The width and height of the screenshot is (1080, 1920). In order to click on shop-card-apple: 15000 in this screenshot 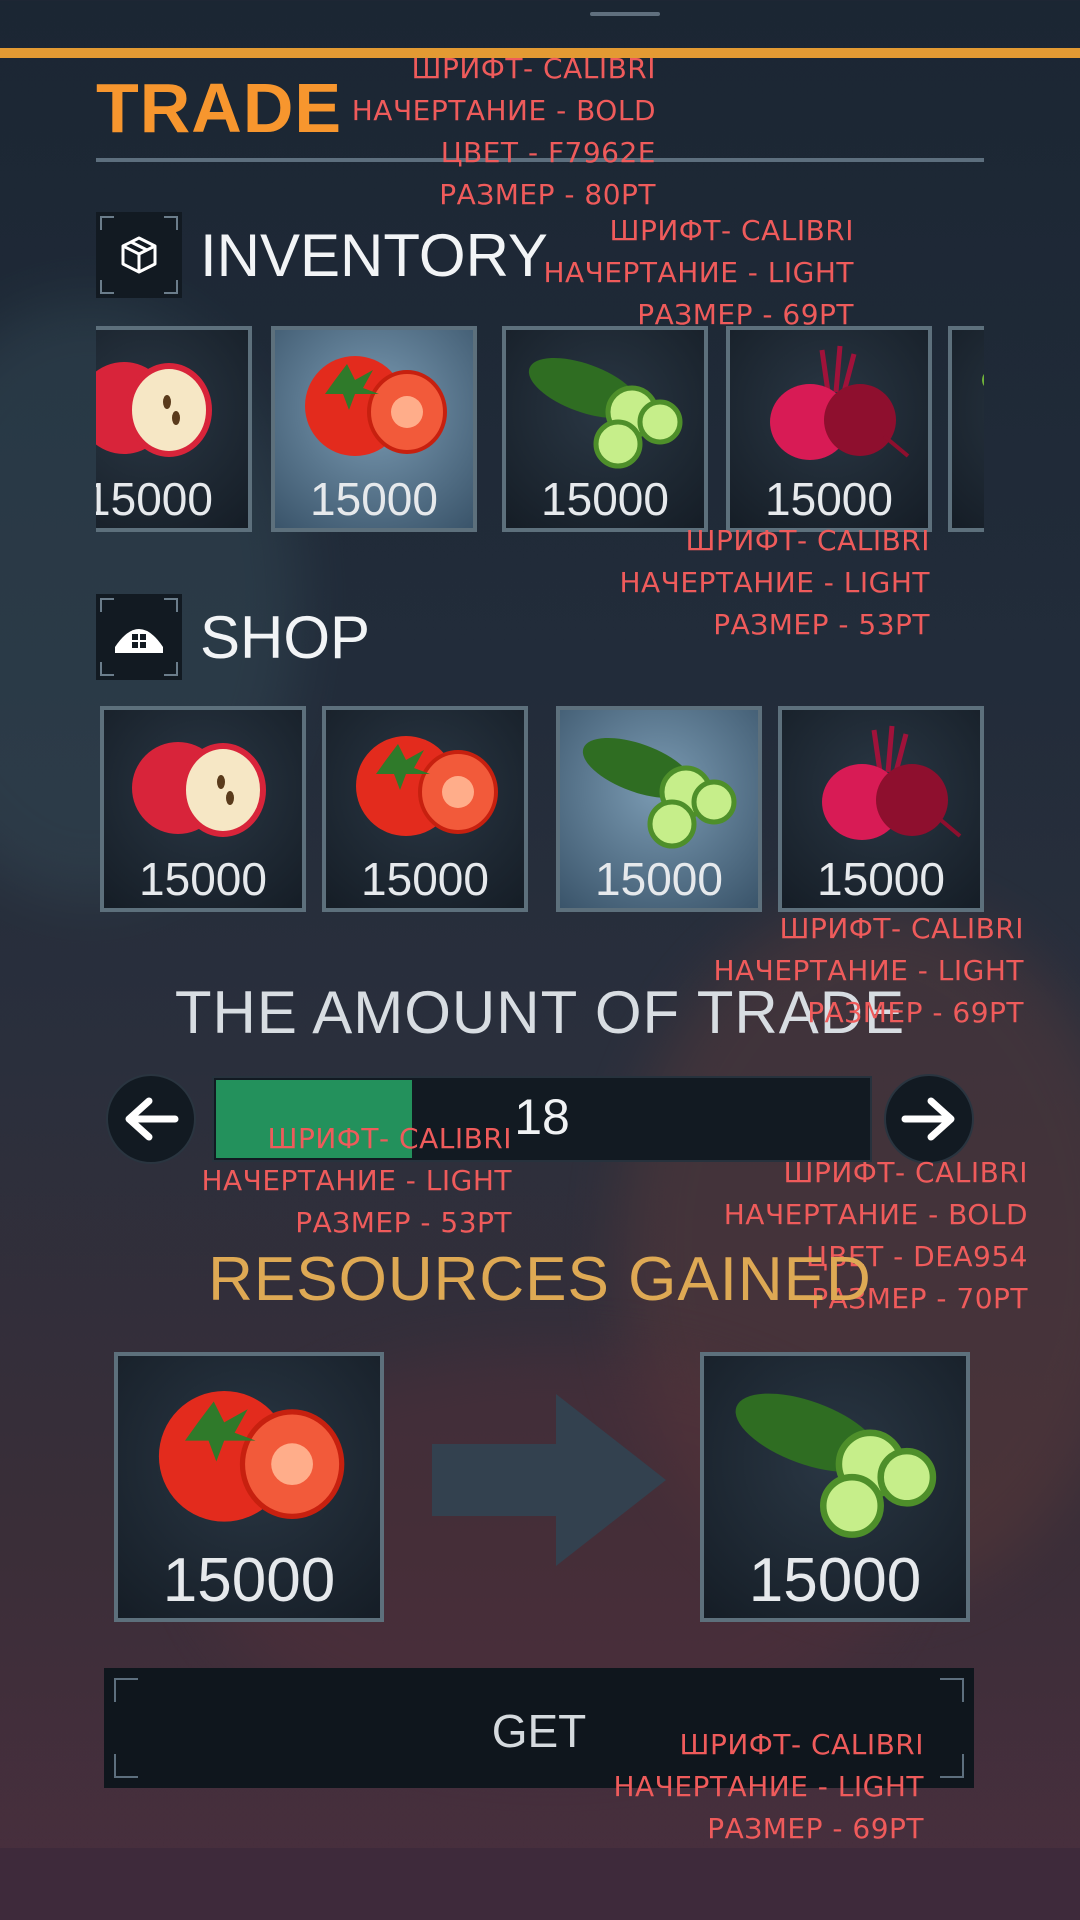, I will do `click(203, 809)`.